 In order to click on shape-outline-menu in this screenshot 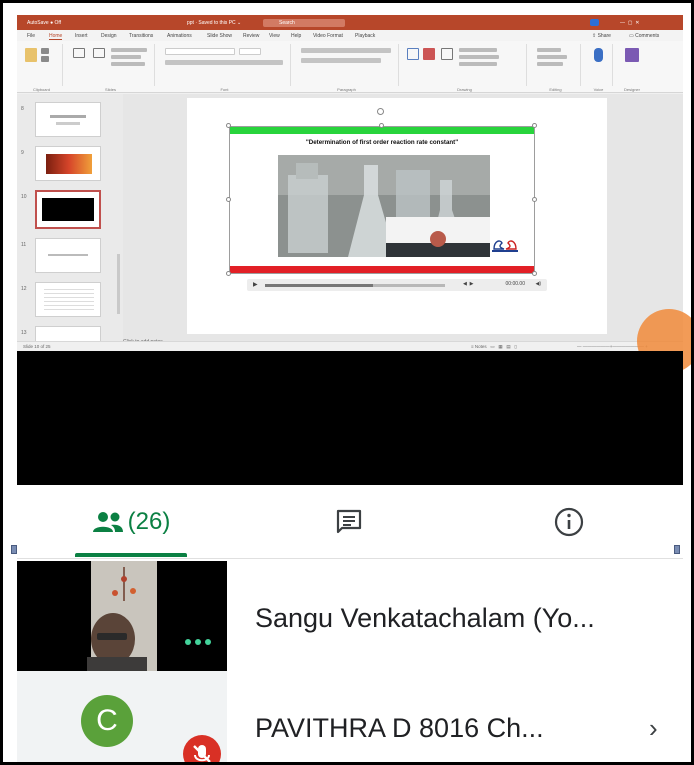, I will do `click(479, 57)`.